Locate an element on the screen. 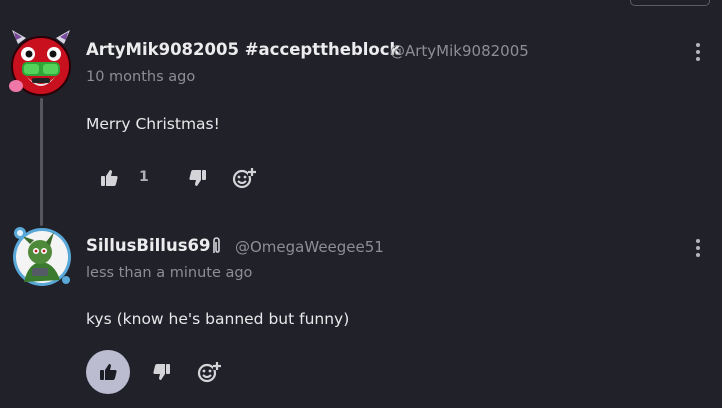  comment-timestamp: 10 months ago is located at coordinates (140, 77).